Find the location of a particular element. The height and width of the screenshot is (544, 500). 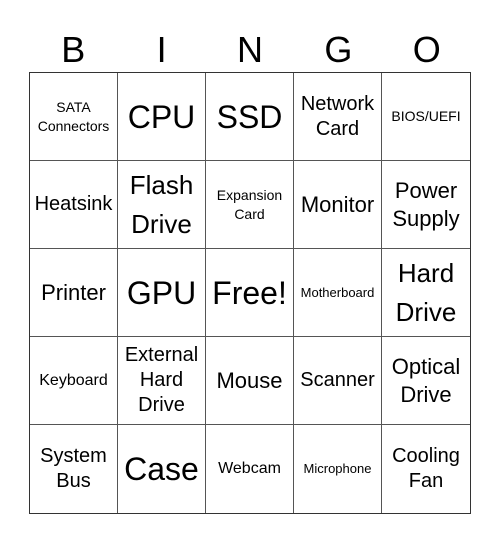

cell-label: Flash Drive is located at coordinates (162, 205).